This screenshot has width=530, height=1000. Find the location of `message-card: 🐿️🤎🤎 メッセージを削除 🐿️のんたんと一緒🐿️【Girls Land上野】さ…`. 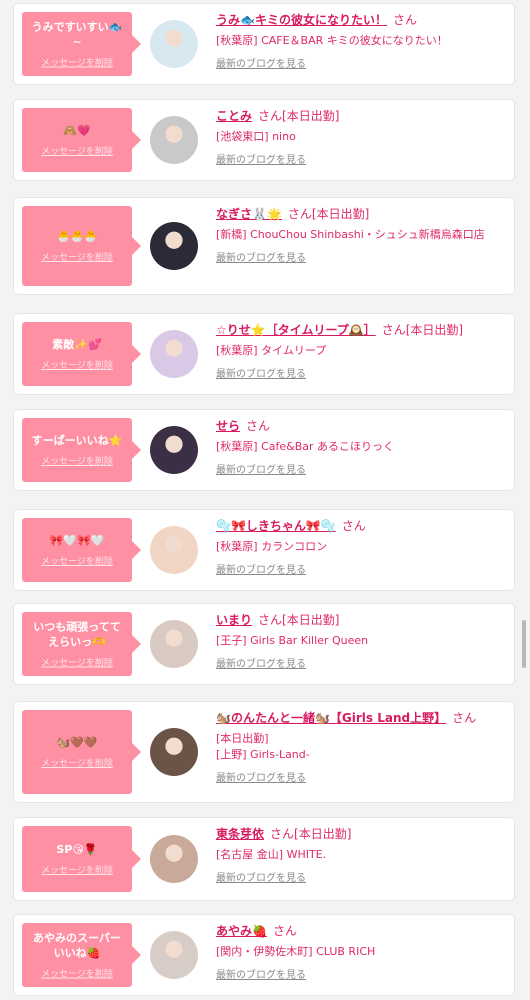

message-card: 🐿️🤎🤎 メッセージを削除 🐿️のんたんと一緒🐿️【Girls Land上野】さ… is located at coordinates (264, 752).